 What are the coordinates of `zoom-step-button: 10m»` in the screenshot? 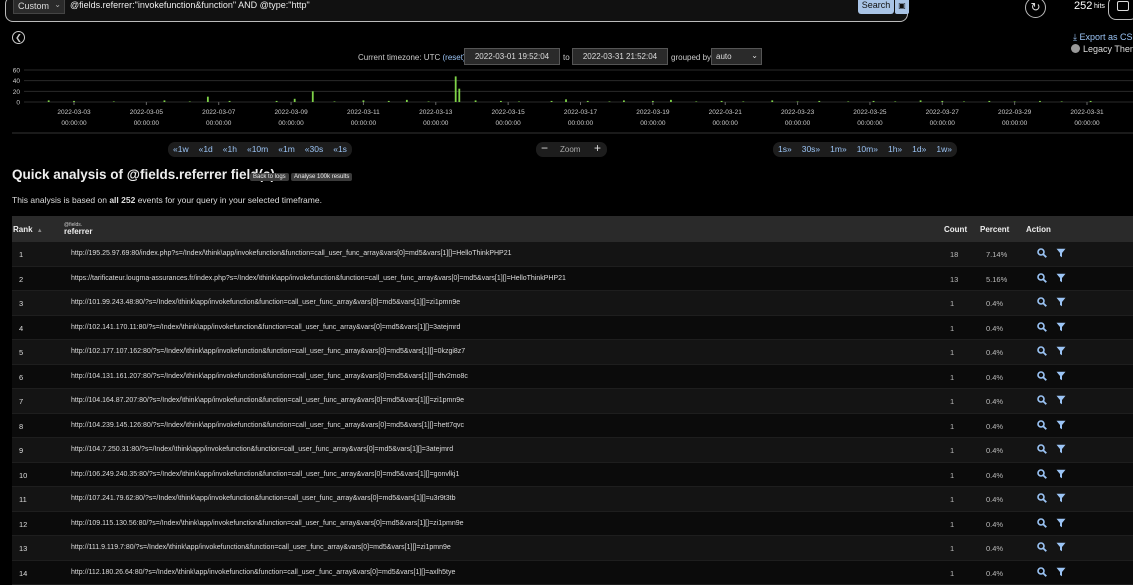 It's located at (867, 149).